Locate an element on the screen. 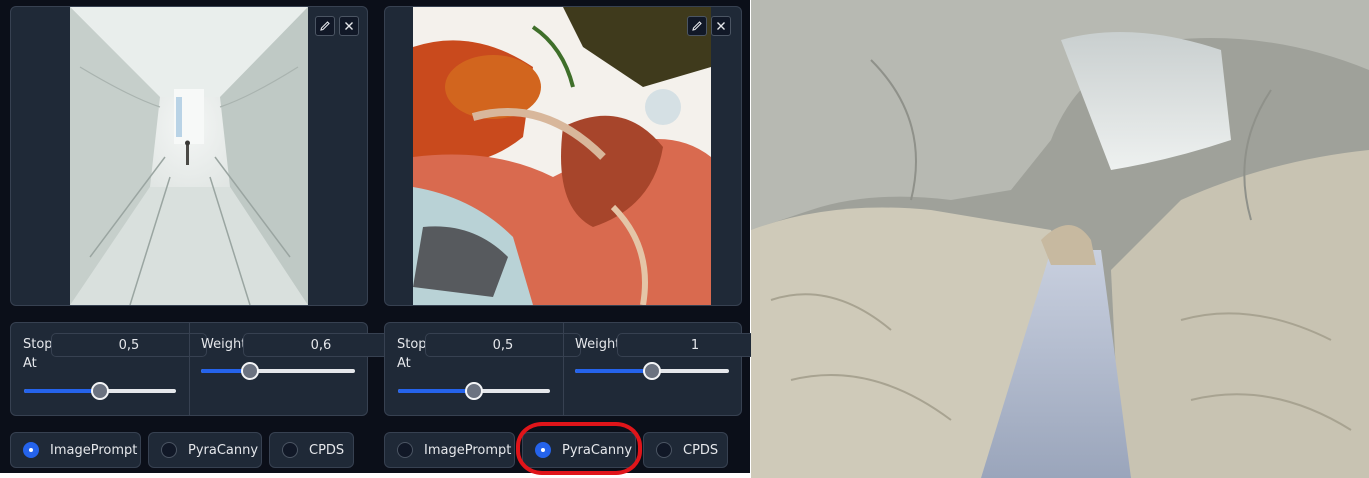  abstract-colorful-render-thumbnail is located at coordinates (562, 156).